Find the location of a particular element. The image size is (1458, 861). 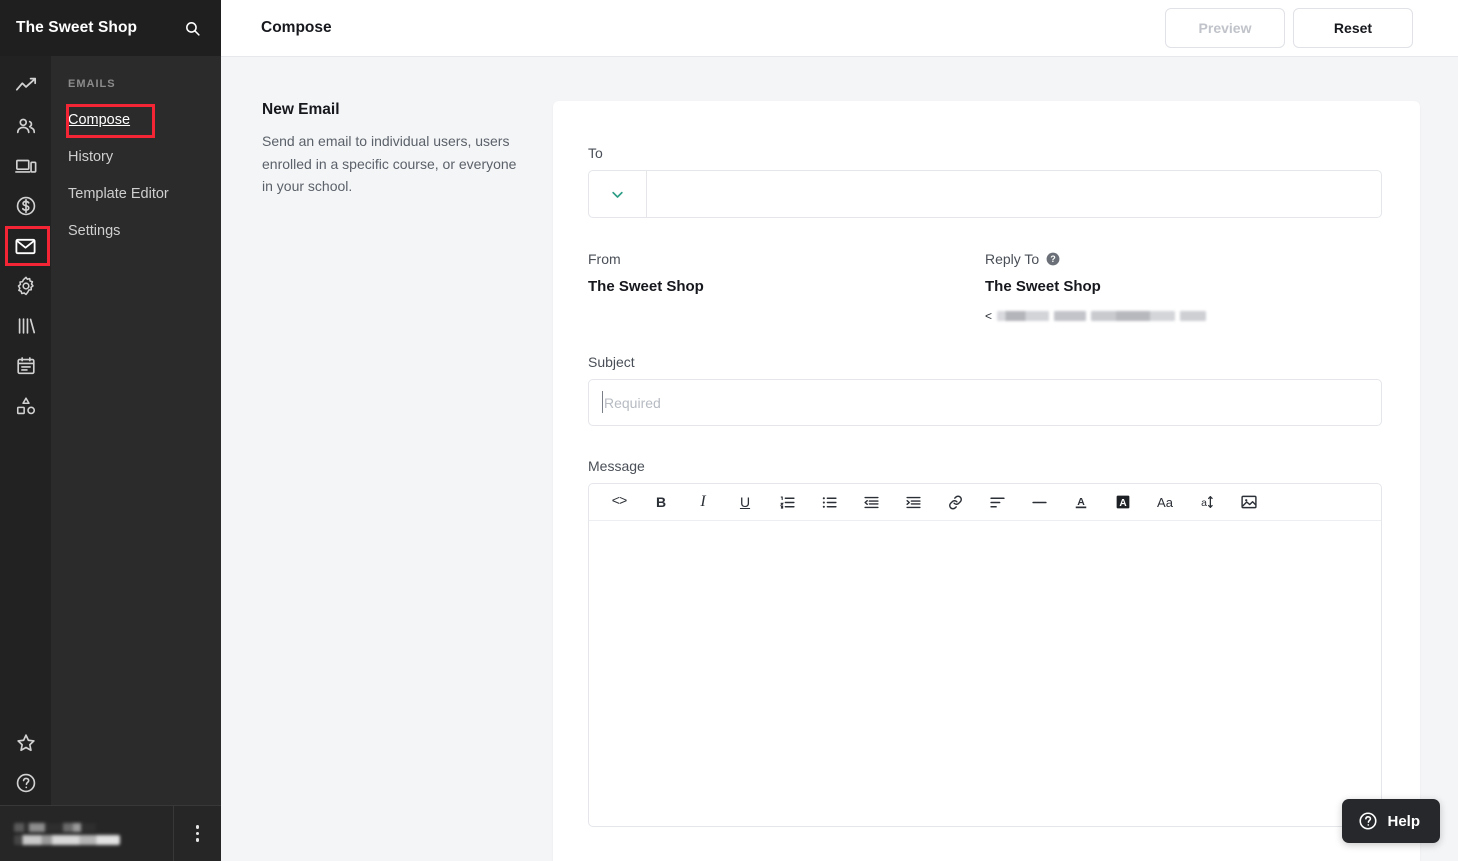

more-vertical-icon is located at coordinates (197, 833).